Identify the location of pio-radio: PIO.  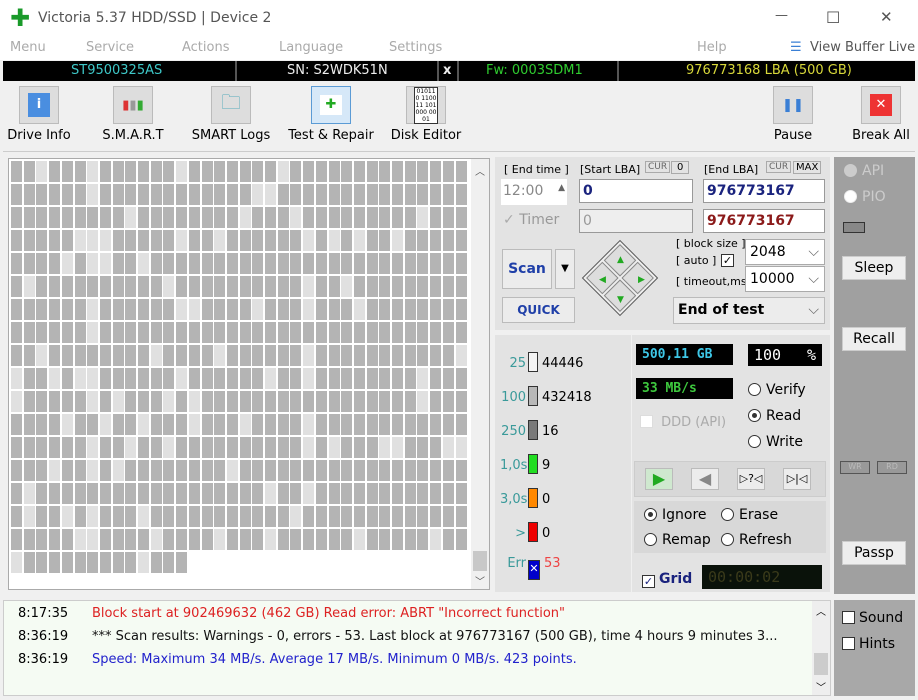
(865, 197).